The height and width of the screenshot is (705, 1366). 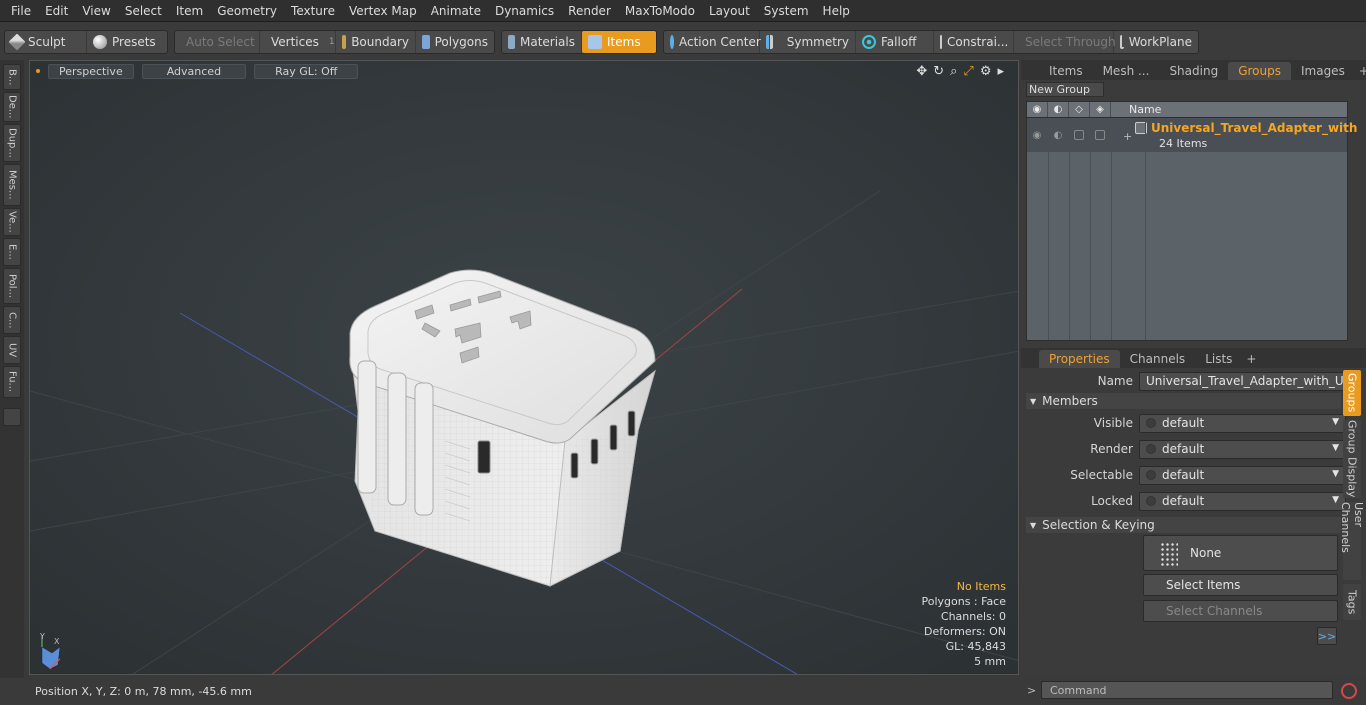 I want to click on menu-view: View, so click(x=96, y=11).